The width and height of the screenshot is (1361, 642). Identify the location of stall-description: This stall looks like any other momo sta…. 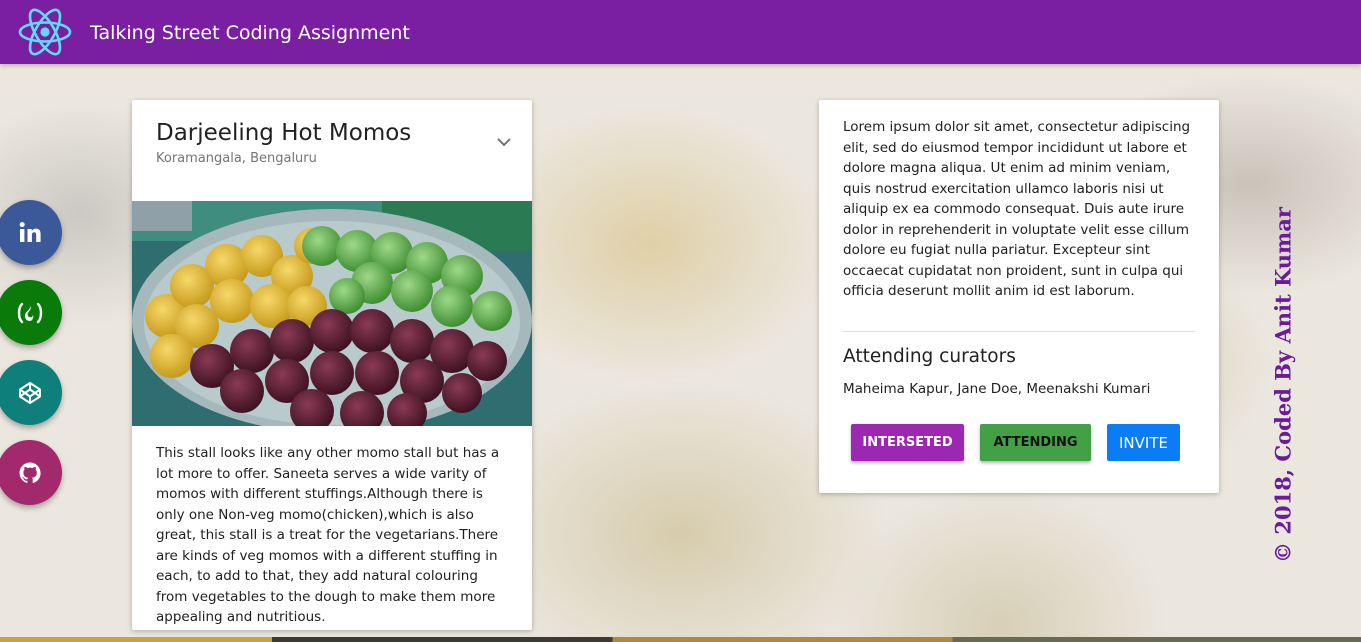
(328, 535).